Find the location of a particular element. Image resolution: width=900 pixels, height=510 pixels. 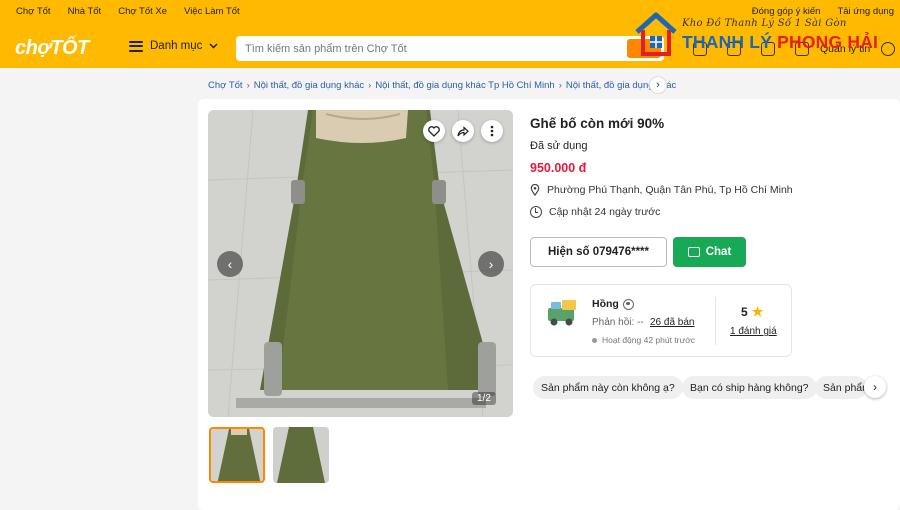

more-vertical-icon is located at coordinates (492, 131).